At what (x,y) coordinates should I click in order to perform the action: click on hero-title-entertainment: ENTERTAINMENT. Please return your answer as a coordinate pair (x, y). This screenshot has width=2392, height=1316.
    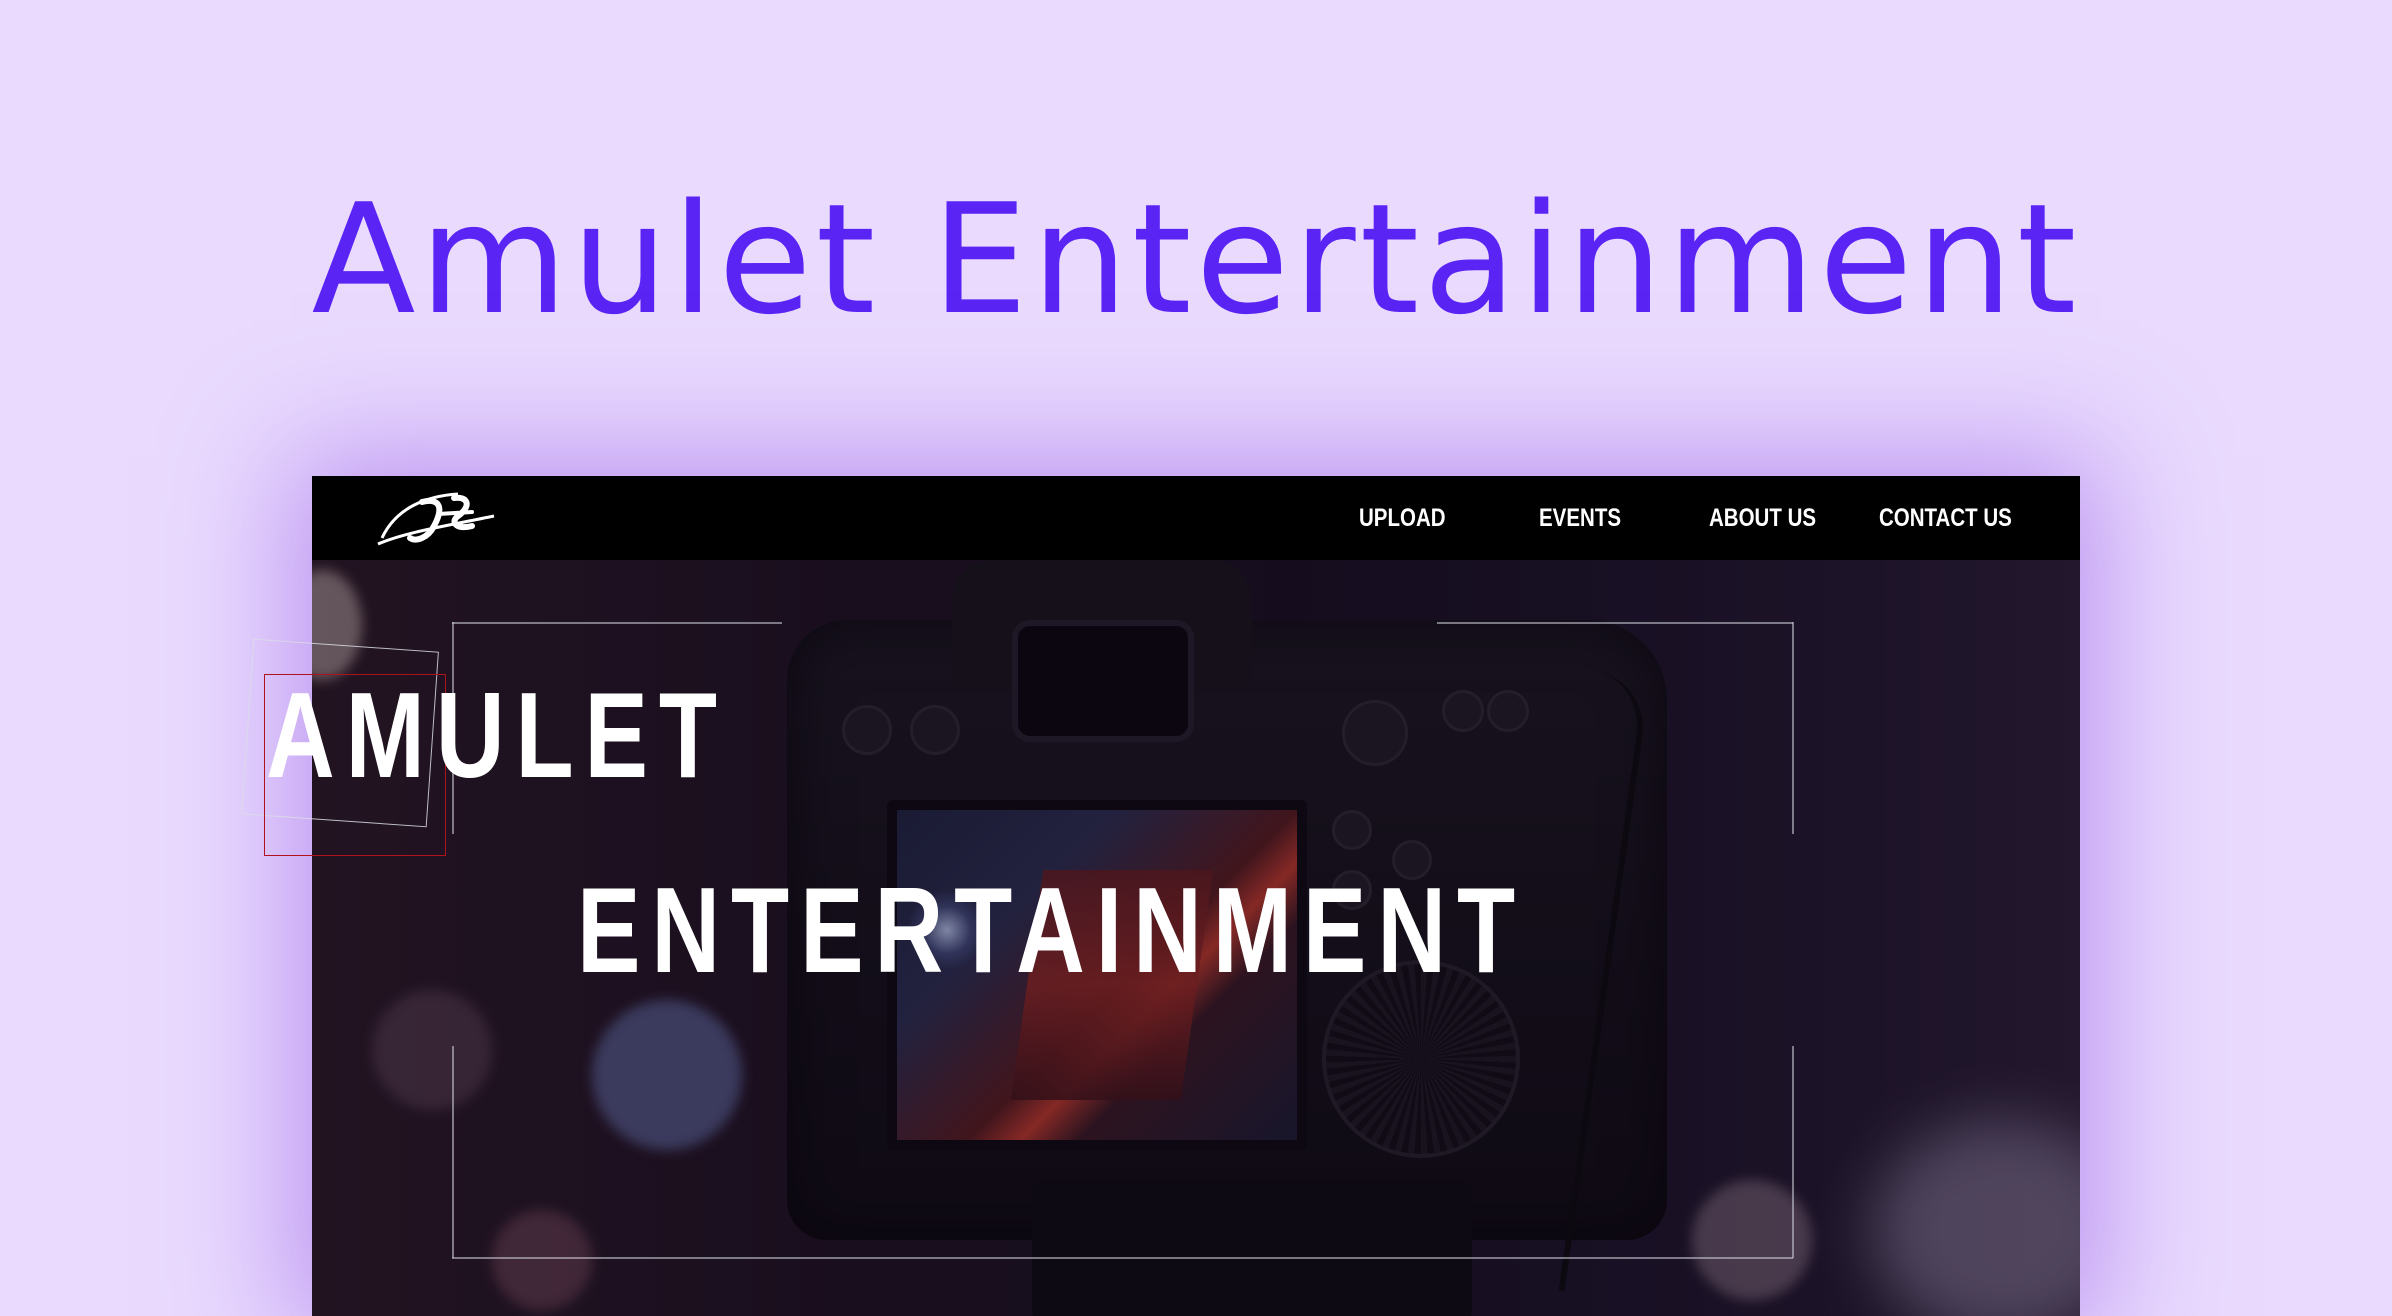
    Looking at the image, I should click on (1052, 930).